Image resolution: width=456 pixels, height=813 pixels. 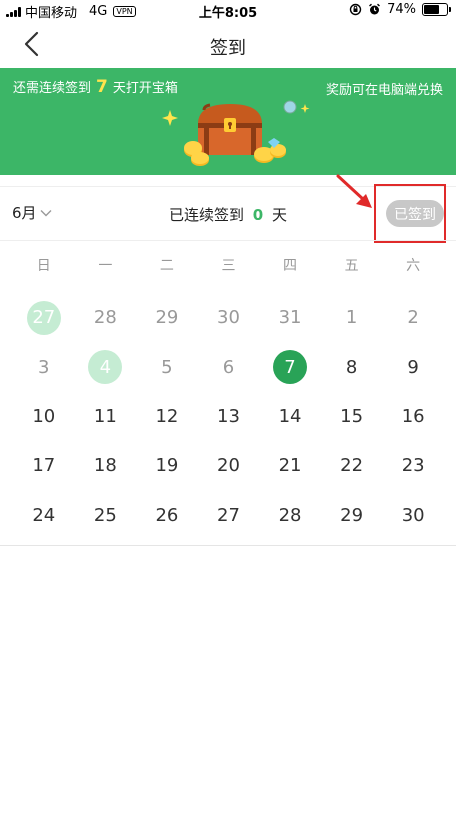 I want to click on page-title: 签到, so click(x=228, y=48).